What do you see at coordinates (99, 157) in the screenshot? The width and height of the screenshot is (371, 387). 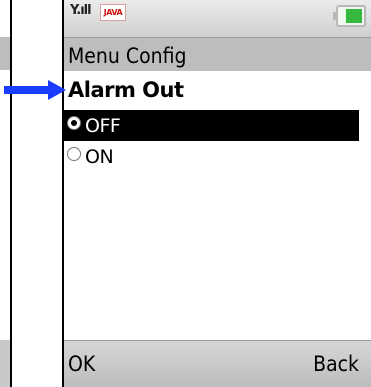 I see `option-label: ON` at bounding box center [99, 157].